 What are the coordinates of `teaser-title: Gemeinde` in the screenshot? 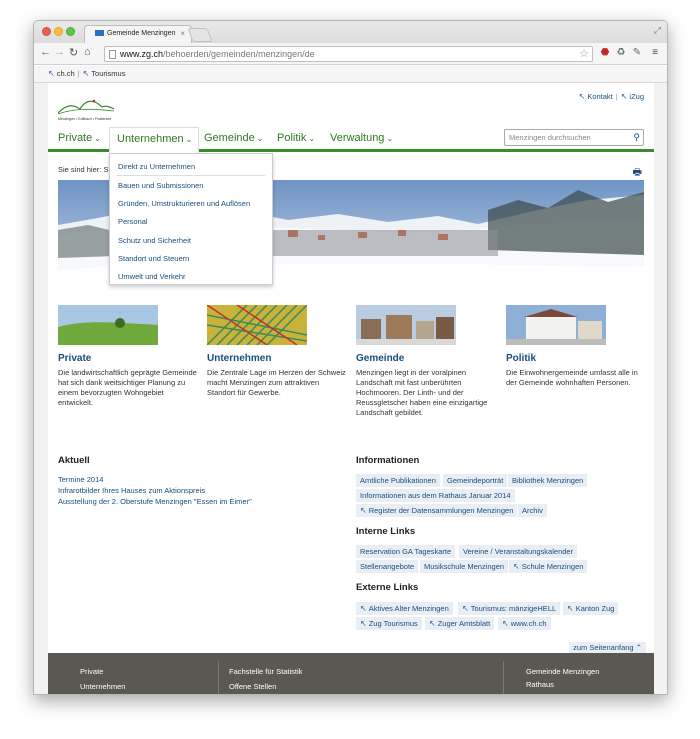 It's located at (426, 358).